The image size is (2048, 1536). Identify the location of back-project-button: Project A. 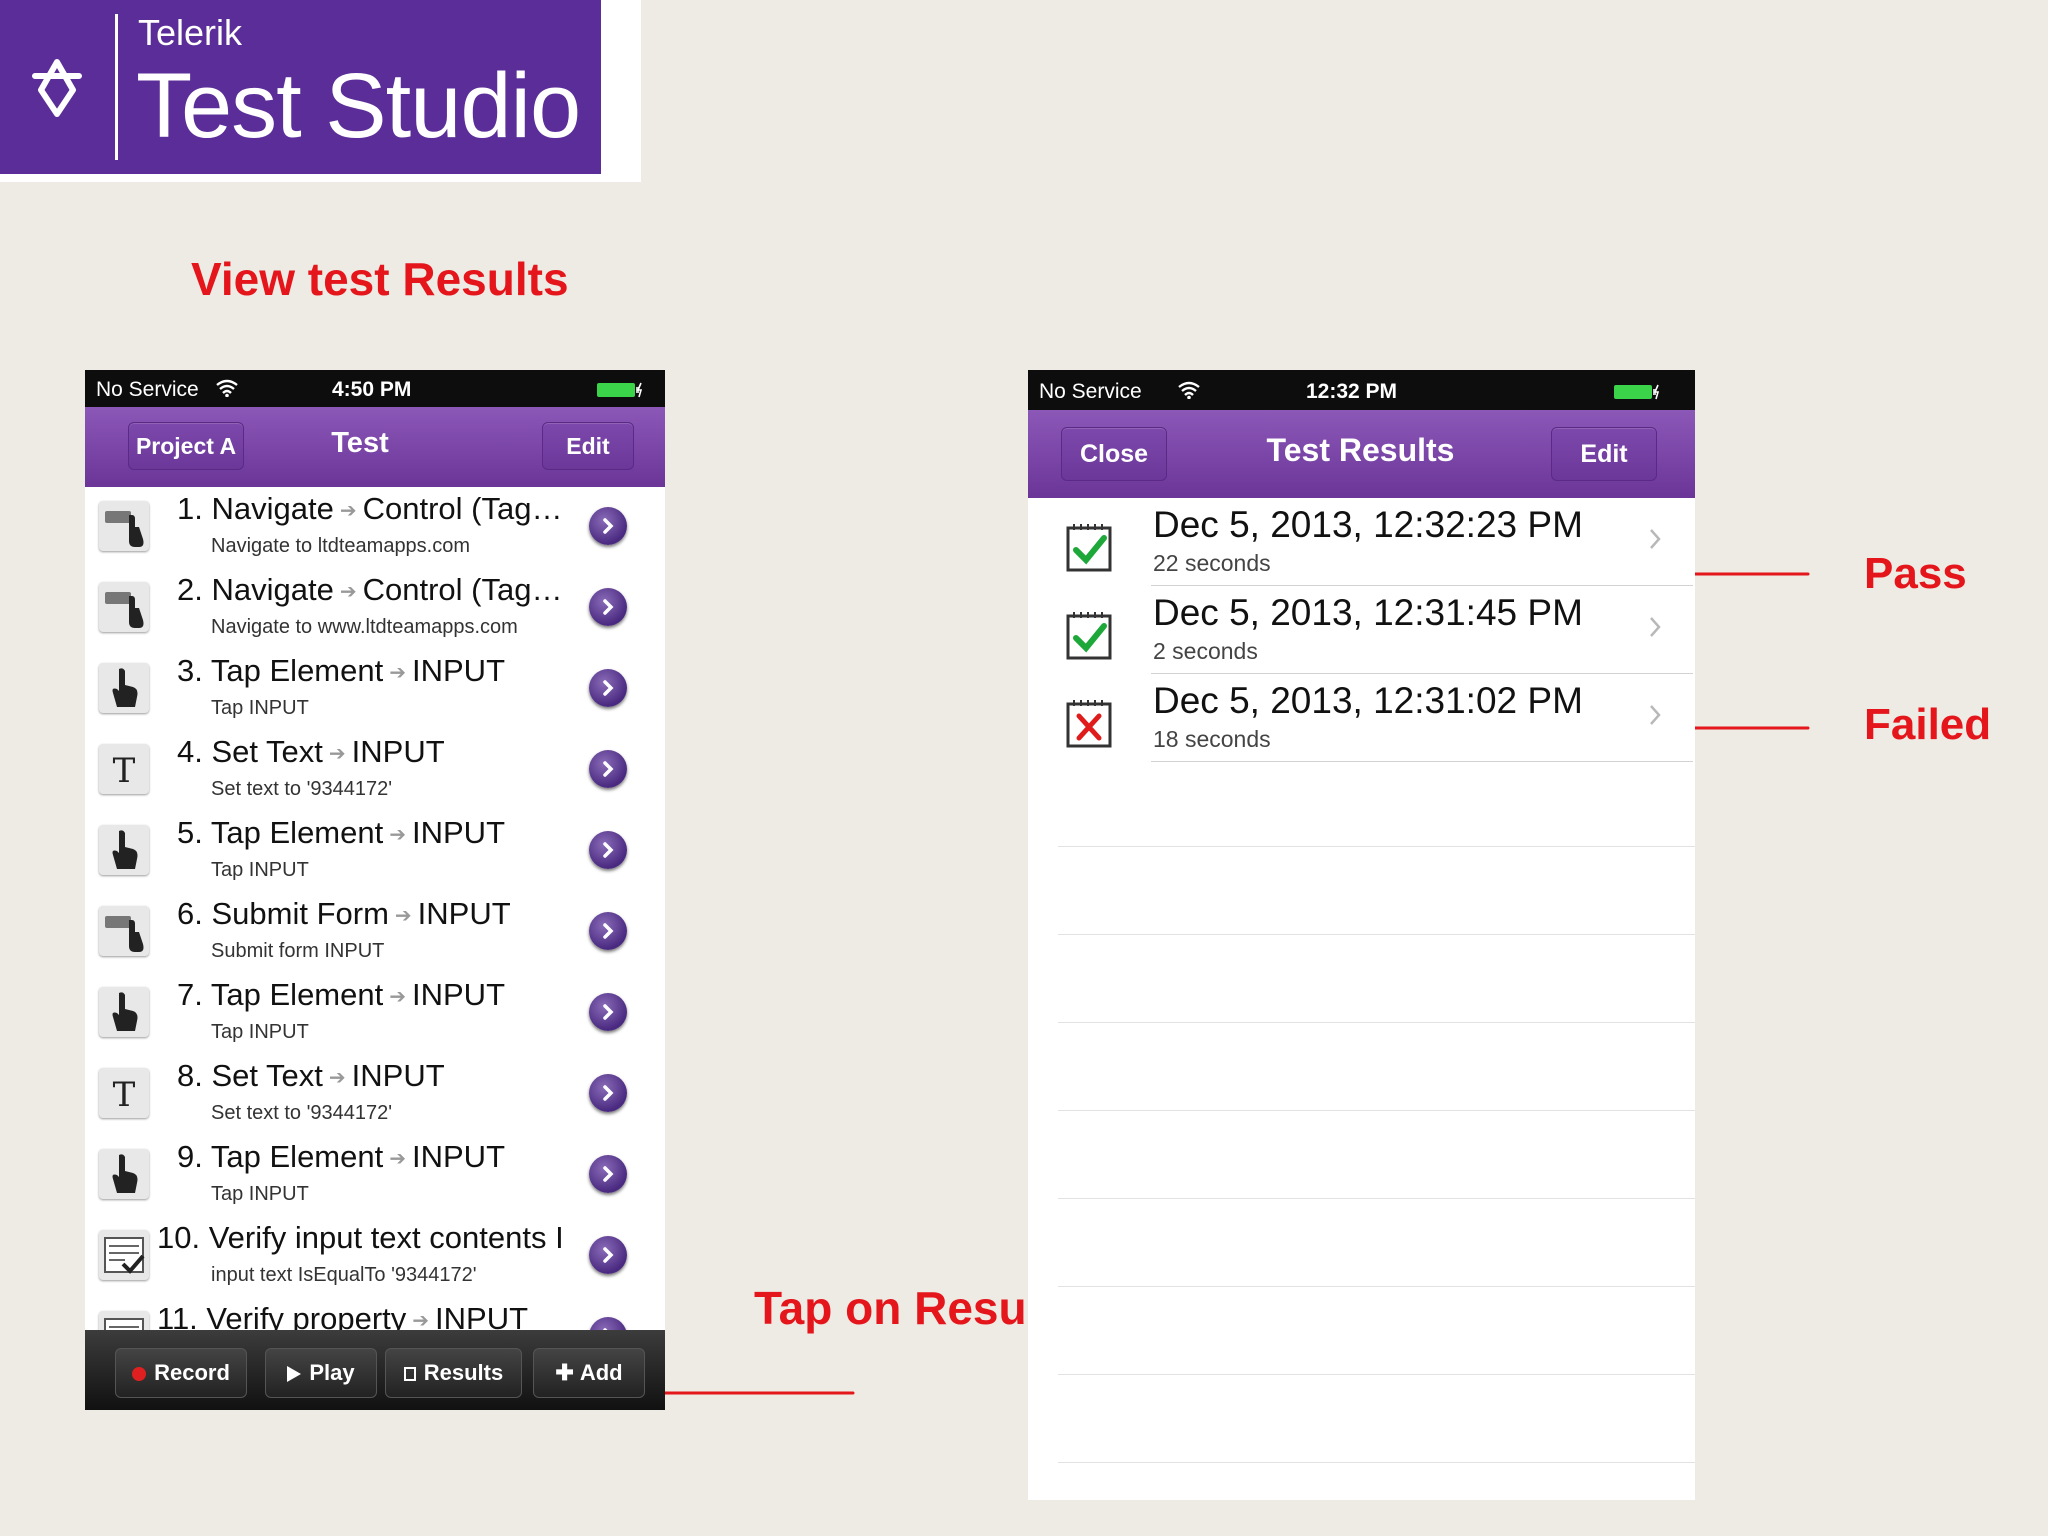
(186, 446).